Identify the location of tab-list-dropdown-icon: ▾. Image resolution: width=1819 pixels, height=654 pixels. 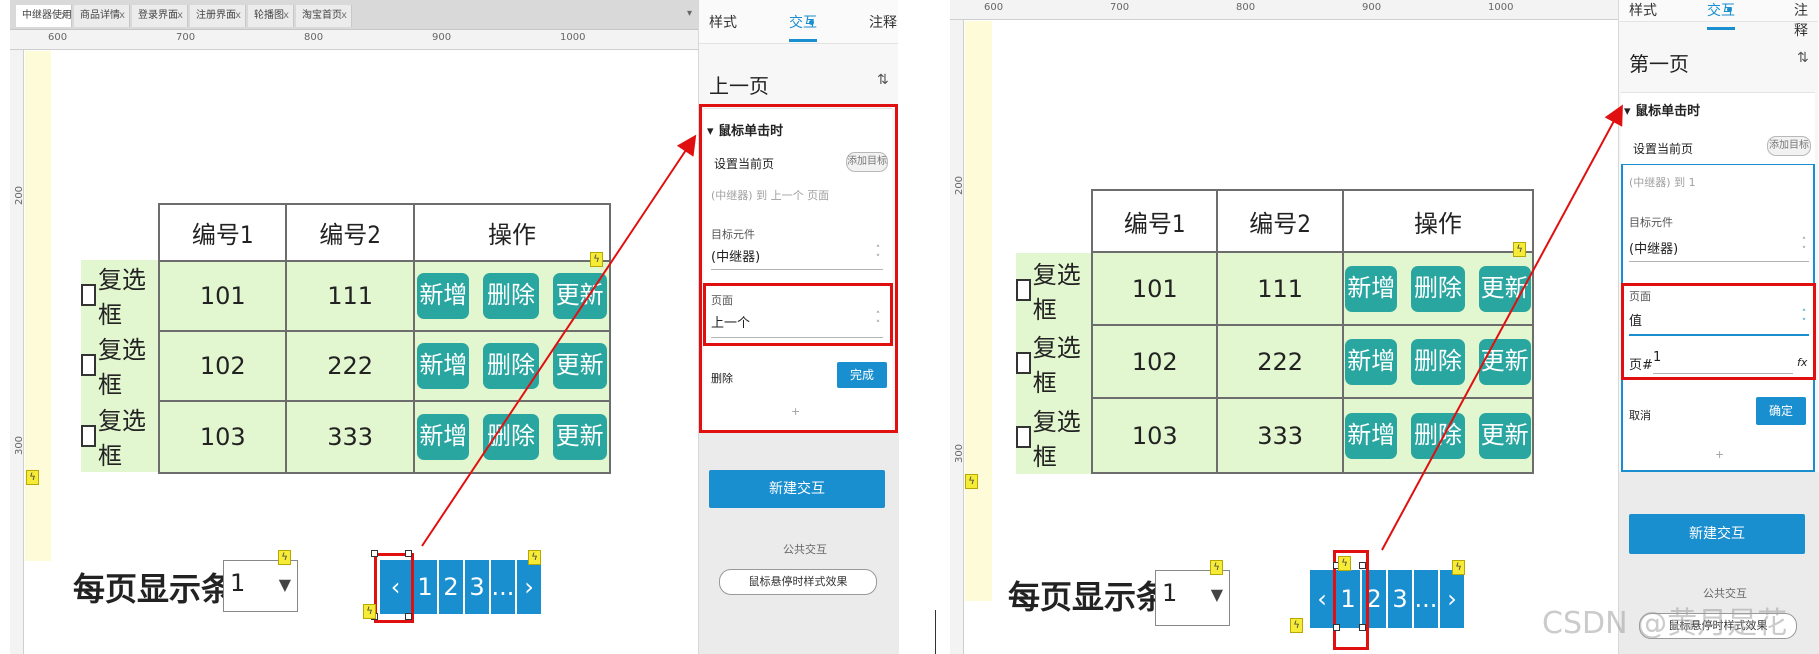
(689, 13).